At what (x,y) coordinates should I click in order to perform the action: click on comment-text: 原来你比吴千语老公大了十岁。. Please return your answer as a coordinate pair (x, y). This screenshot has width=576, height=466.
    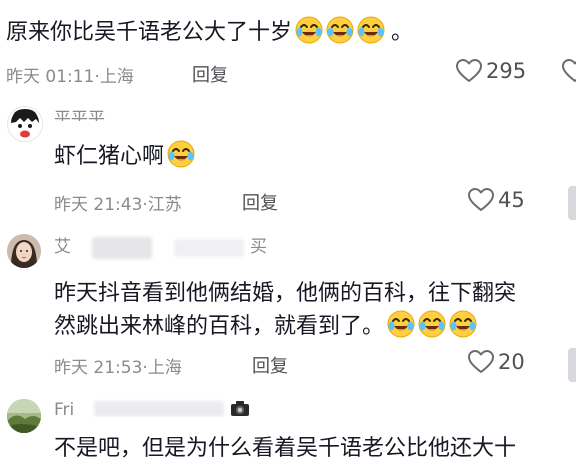
    Looking at the image, I should click on (209, 32).